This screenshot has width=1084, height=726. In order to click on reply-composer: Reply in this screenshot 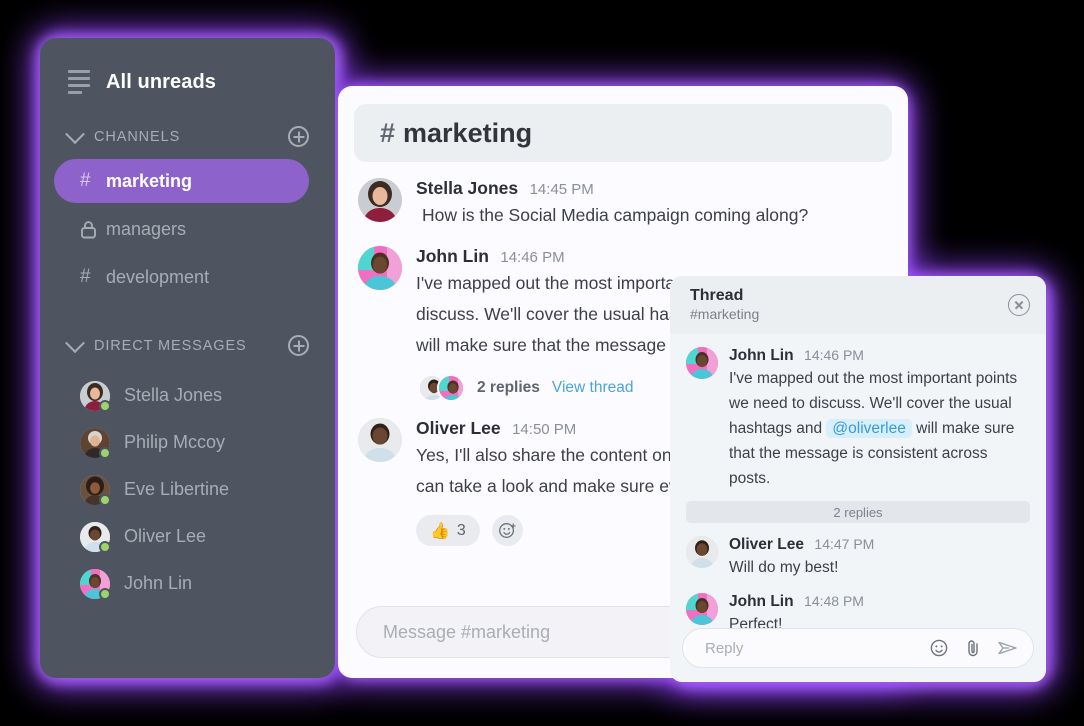, I will do `click(858, 648)`.